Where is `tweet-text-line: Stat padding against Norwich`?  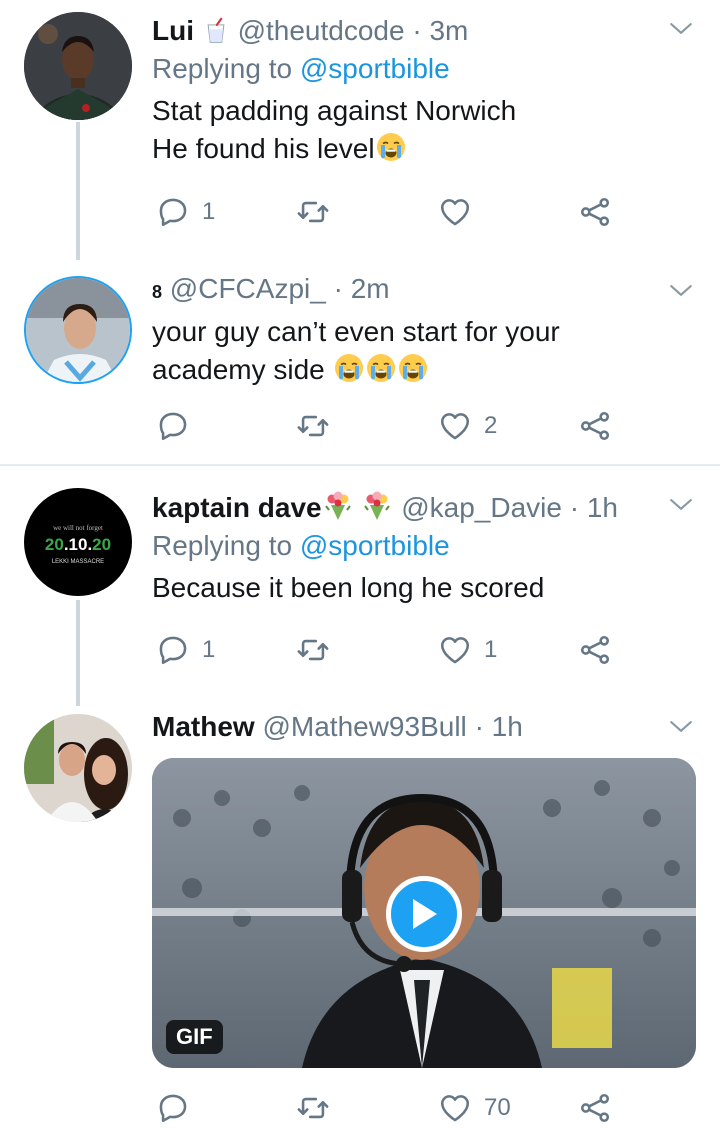 tweet-text-line: Stat padding against Norwich is located at coordinates (334, 110).